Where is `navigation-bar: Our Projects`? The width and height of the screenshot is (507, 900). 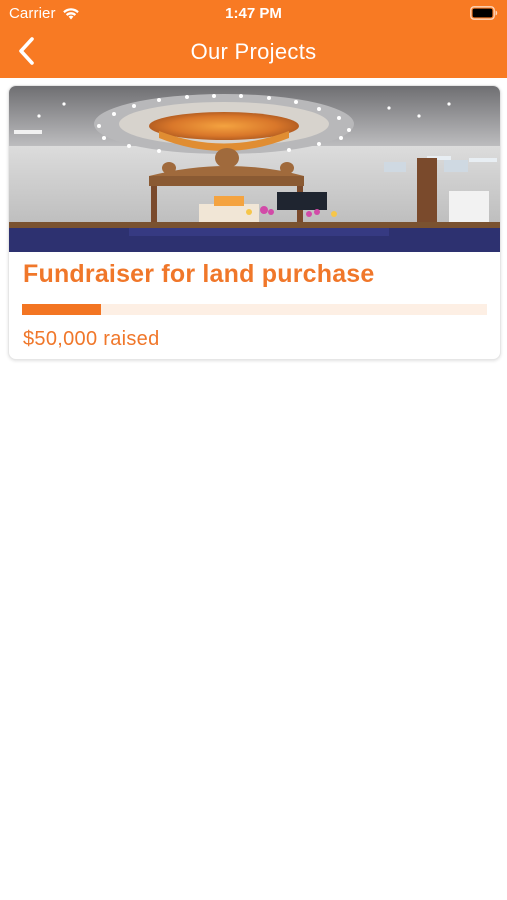
navigation-bar: Our Projects is located at coordinates (253, 53).